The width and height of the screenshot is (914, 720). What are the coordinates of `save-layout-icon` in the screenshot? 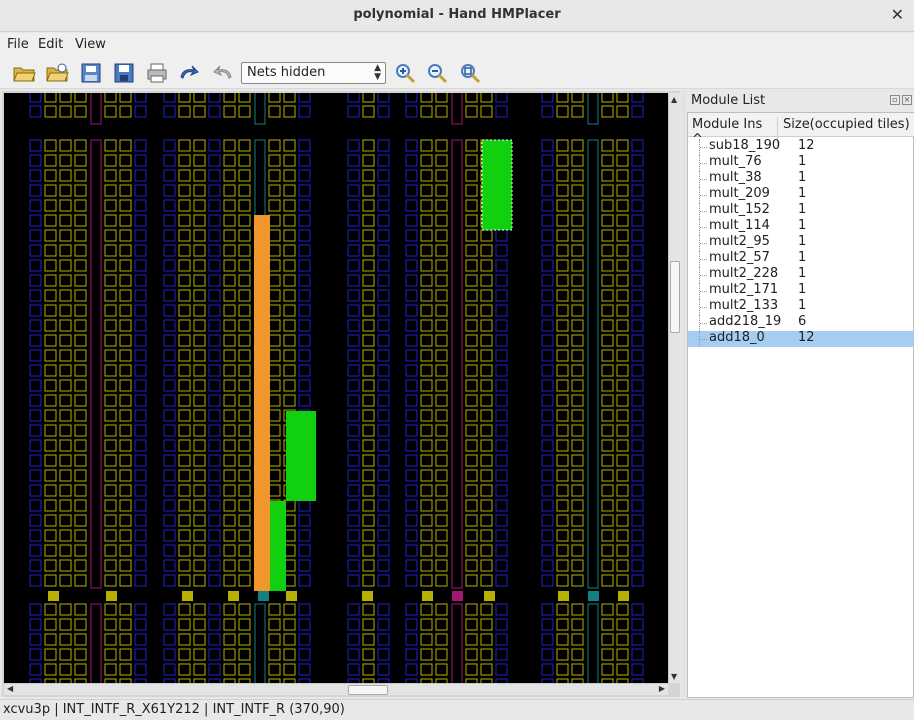 It's located at (91, 73).